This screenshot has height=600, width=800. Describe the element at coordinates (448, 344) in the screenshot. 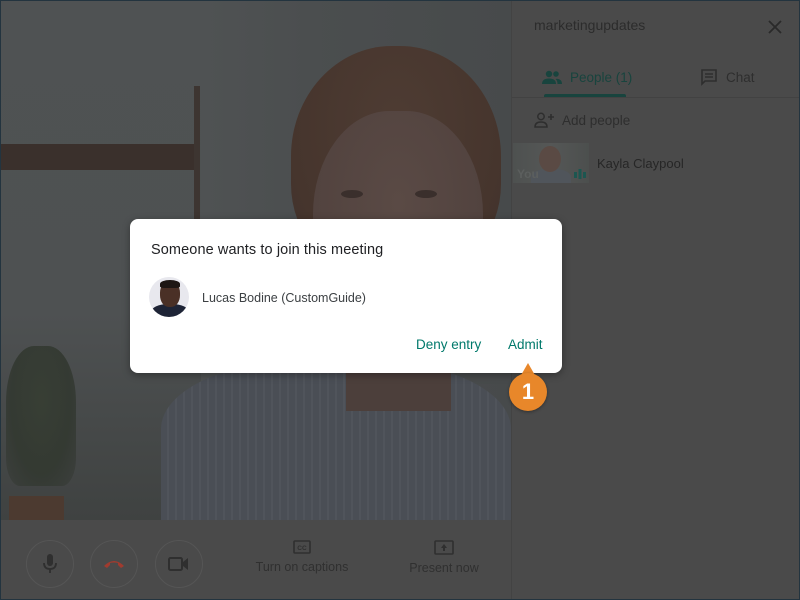

I see `deny-entry-button: Deny entry` at that location.